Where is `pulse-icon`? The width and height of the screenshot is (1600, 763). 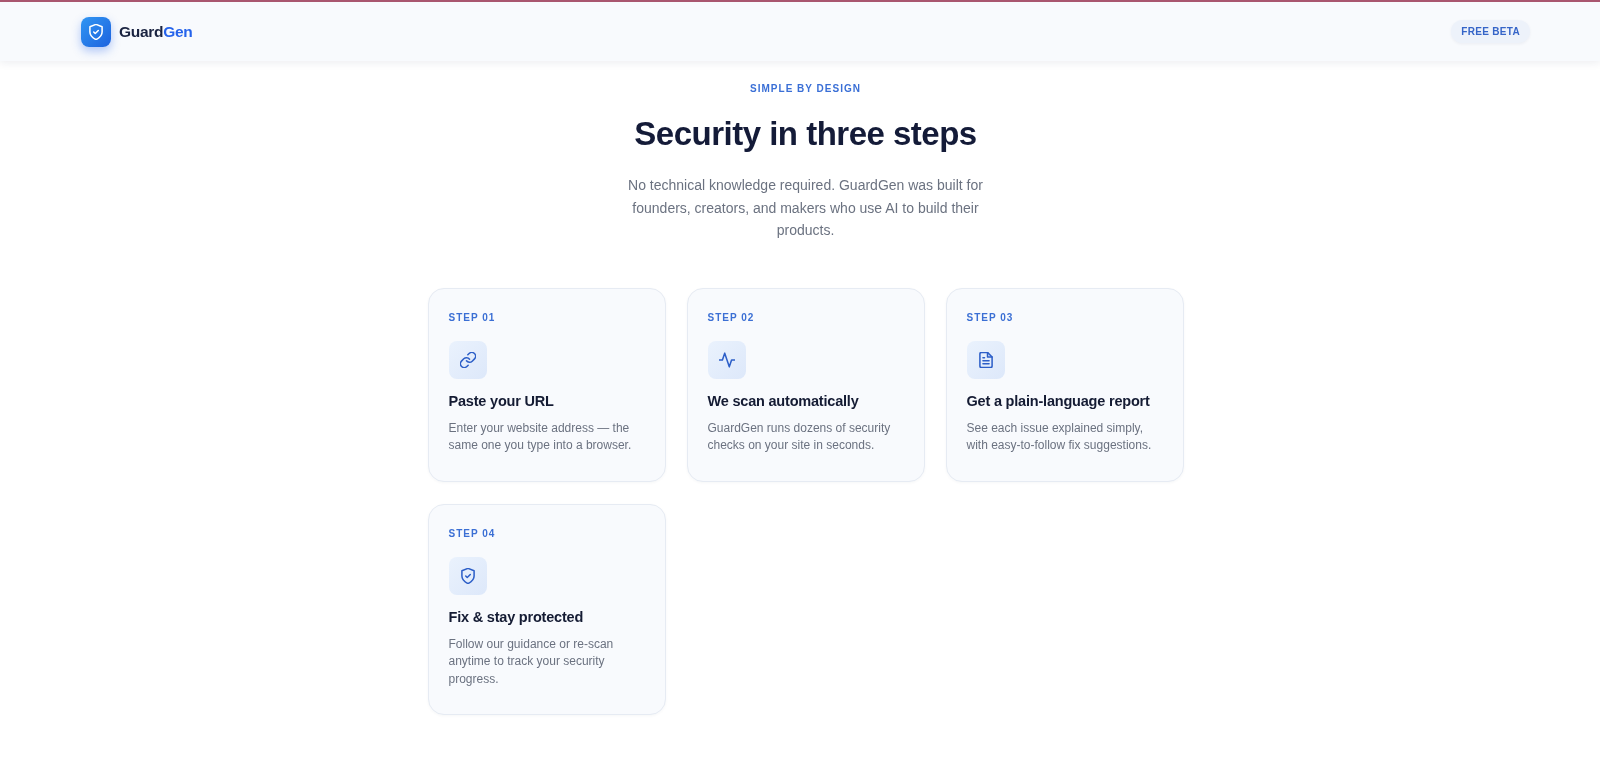
pulse-icon is located at coordinates (726, 359).